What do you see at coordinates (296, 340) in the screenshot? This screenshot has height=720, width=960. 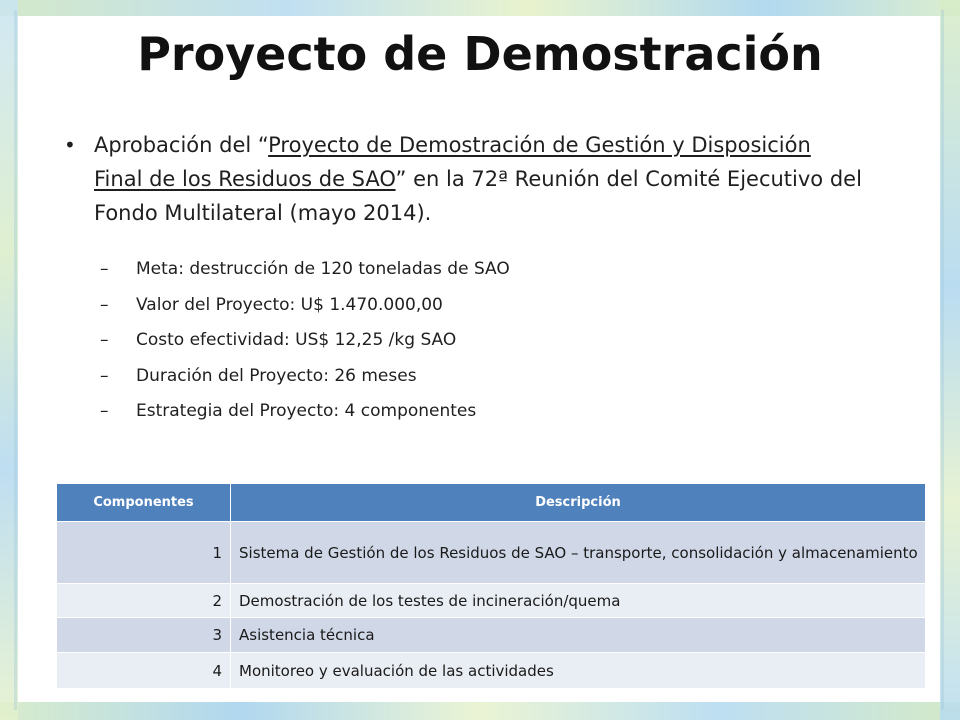 I see `sub-bullet-text: Costo efectividad: US$ 12,25 /kg SAO` at bounding box center [296, 340].